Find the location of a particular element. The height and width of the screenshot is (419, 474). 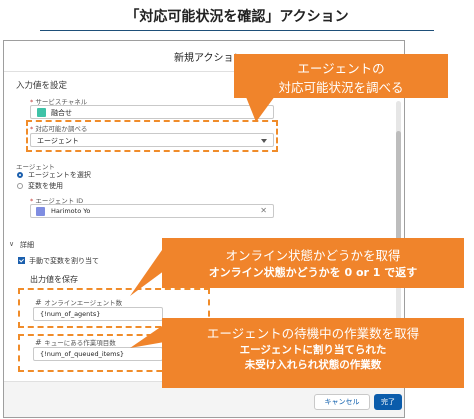

queued-callout-line3: 未受け入れられ状態の作業数 is located at coordinates (313, 365).